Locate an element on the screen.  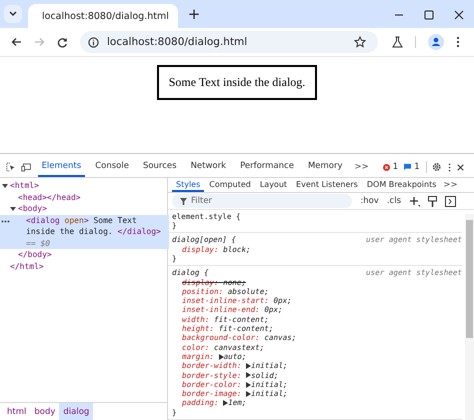
chevron-down-icon is located at coordinates (13, 14).